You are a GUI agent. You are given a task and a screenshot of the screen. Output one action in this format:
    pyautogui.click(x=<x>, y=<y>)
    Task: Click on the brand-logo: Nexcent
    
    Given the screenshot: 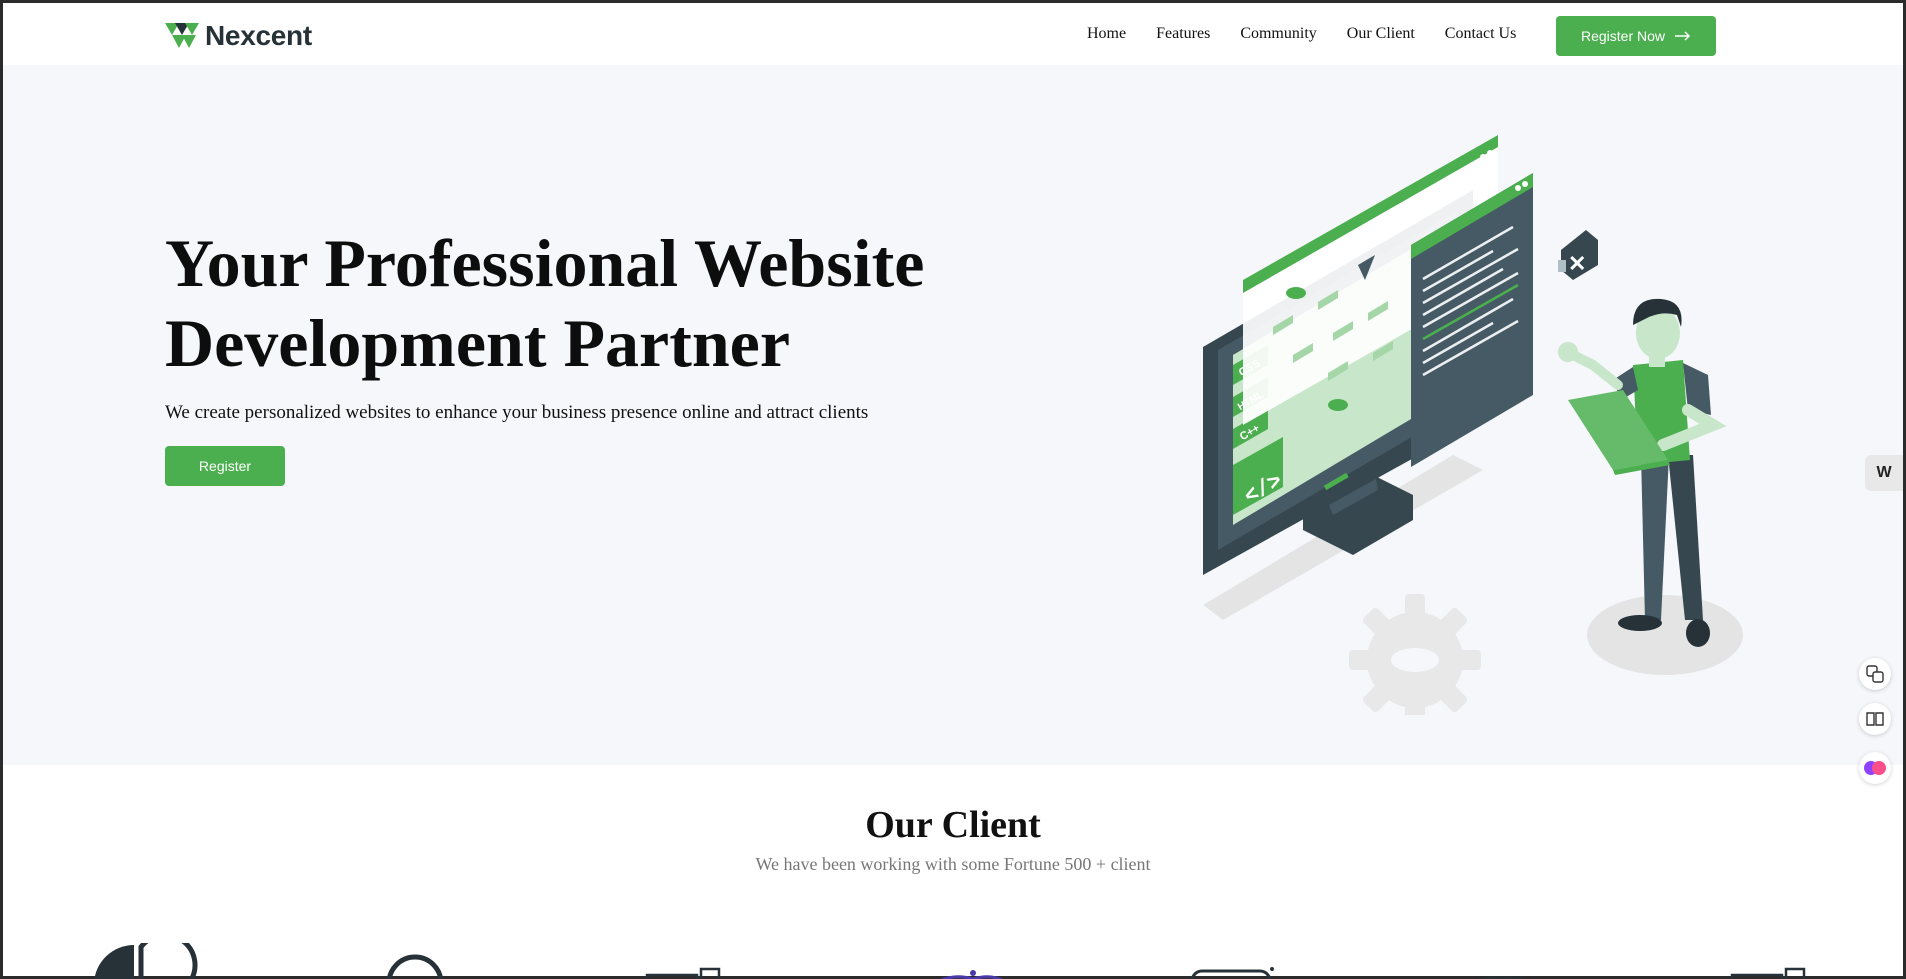 What is the action you would take?
    pyautogui.click(x=238, y=36)
    